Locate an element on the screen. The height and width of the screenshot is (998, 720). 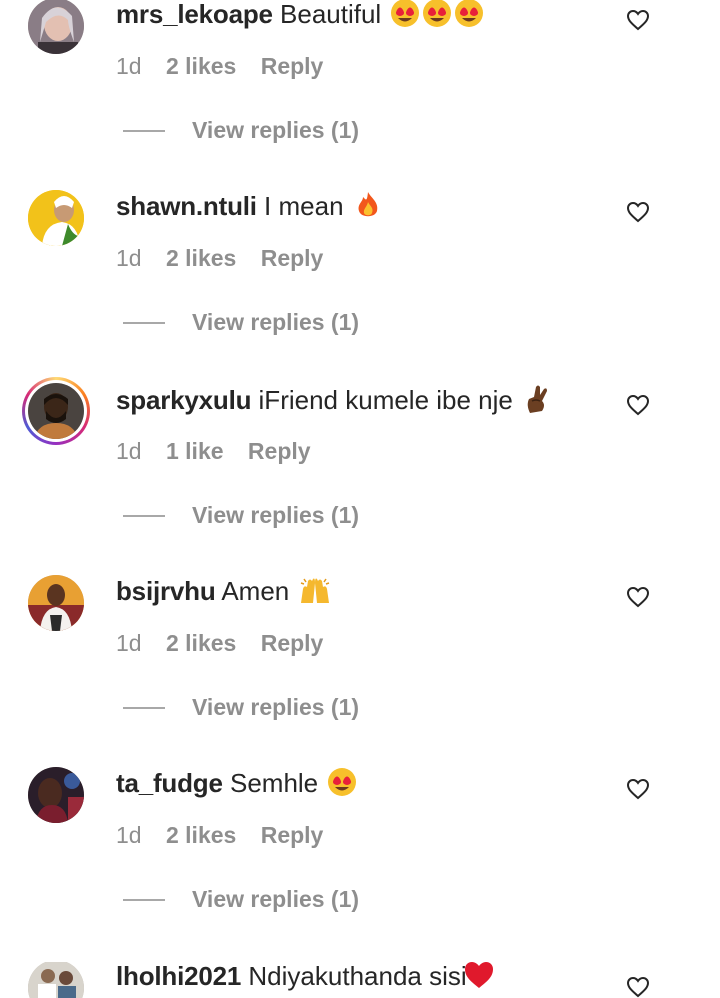
username: sparkyxulu is located at coordinates (183, 400).